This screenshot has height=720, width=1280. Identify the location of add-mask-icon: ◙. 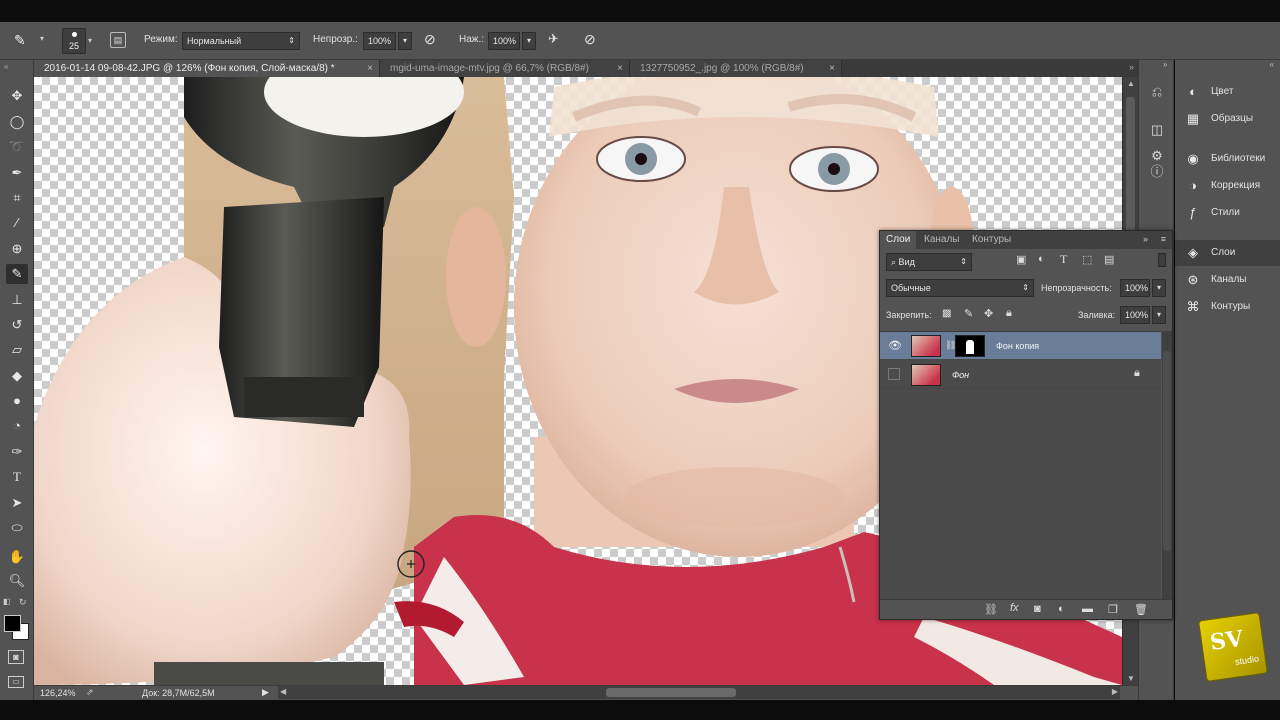
(1037, 609).